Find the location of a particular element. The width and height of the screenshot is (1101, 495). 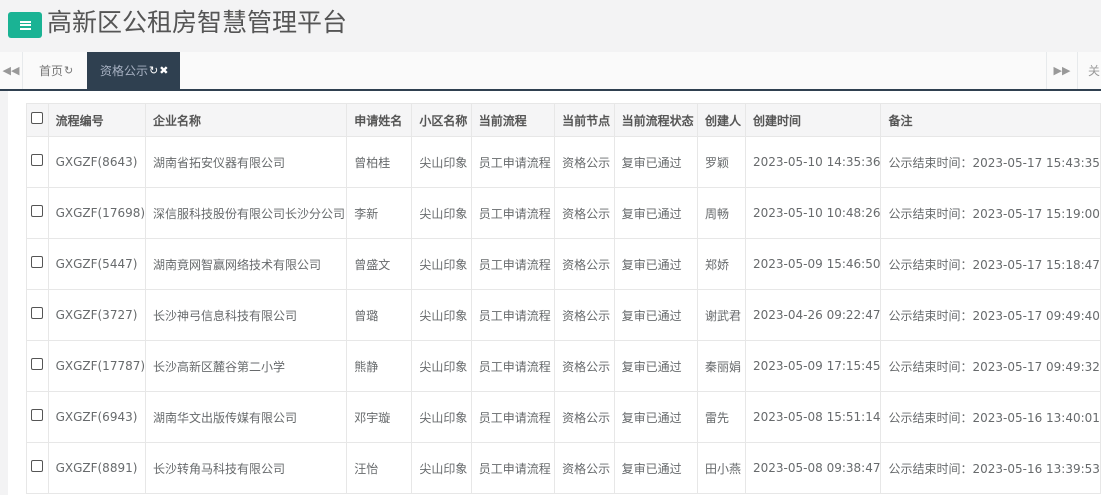

select-all-checkbox is located at coordinates (37, 117).